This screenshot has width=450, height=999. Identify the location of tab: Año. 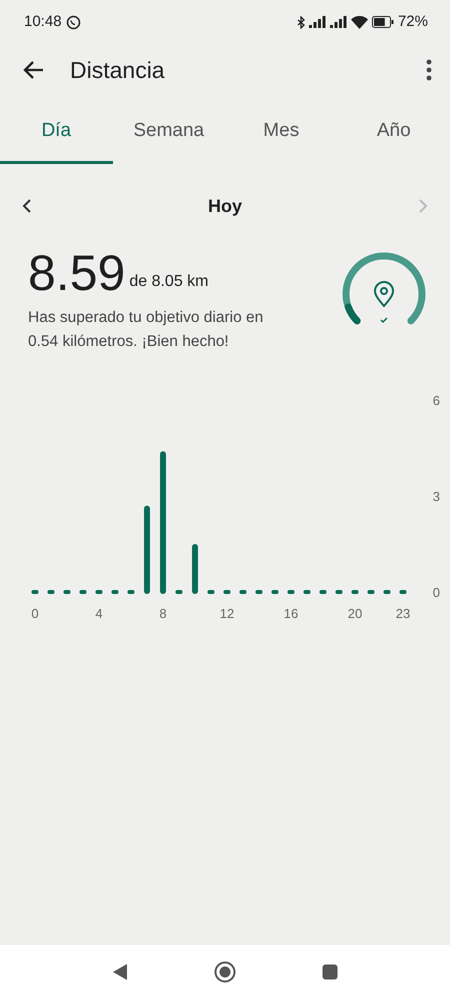
(394, 133).